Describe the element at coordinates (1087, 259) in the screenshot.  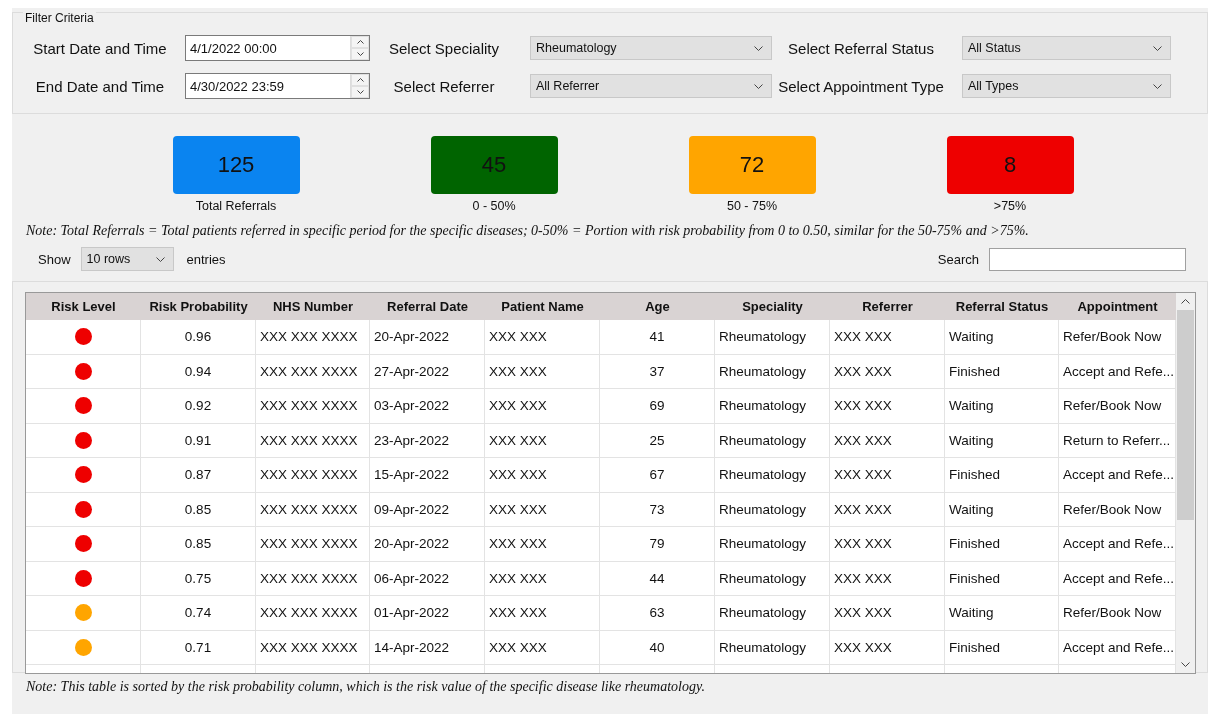
I see `search-field` at that location.